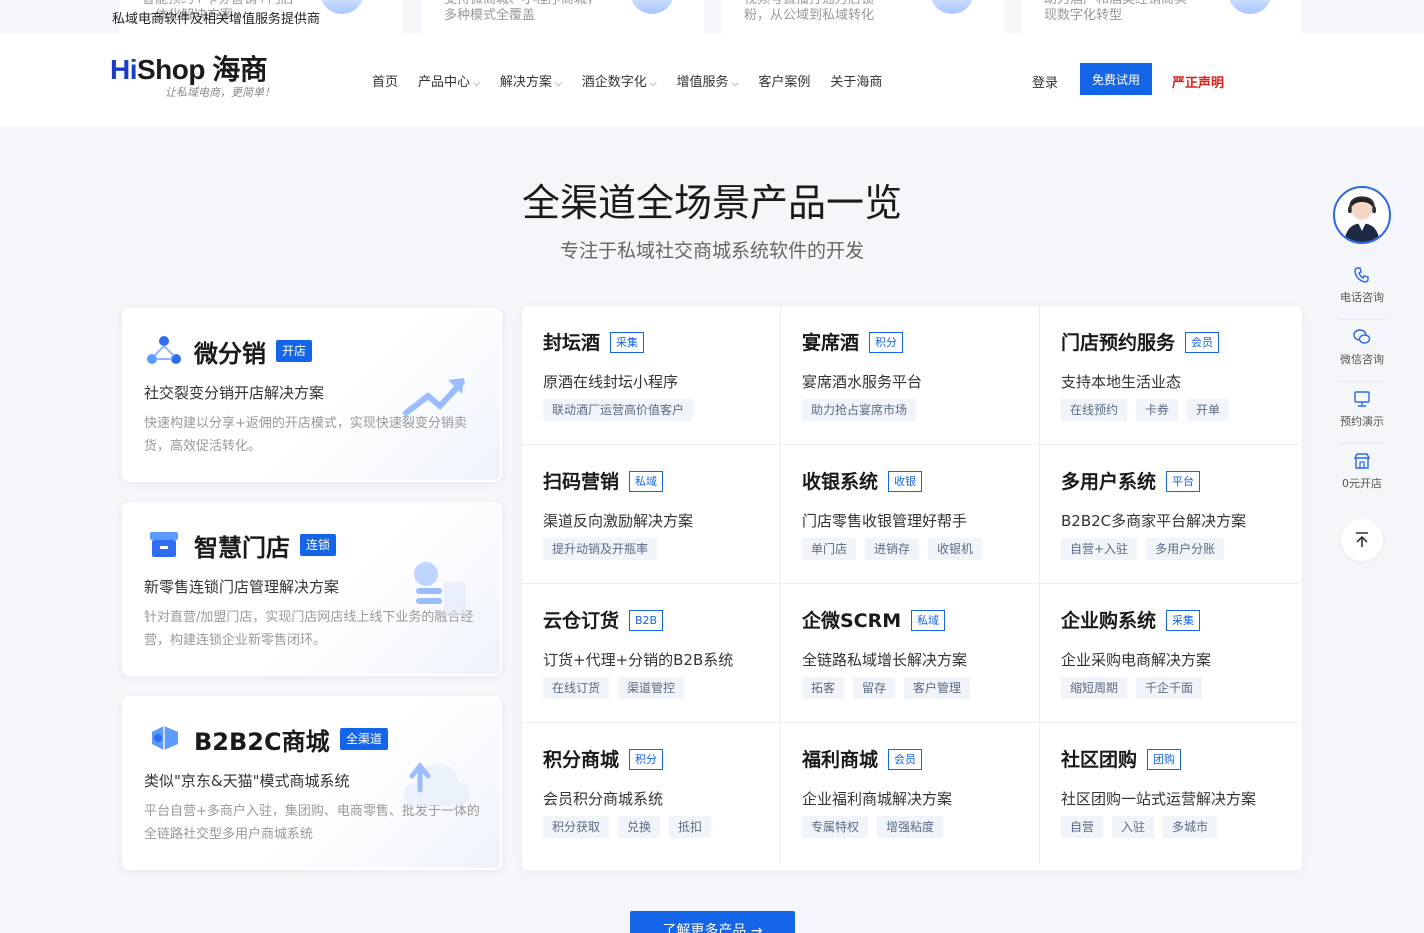  Describe the element at coordinates (364, 739) in the screenshot. I see `feature-badge: 全渠道` at that location.